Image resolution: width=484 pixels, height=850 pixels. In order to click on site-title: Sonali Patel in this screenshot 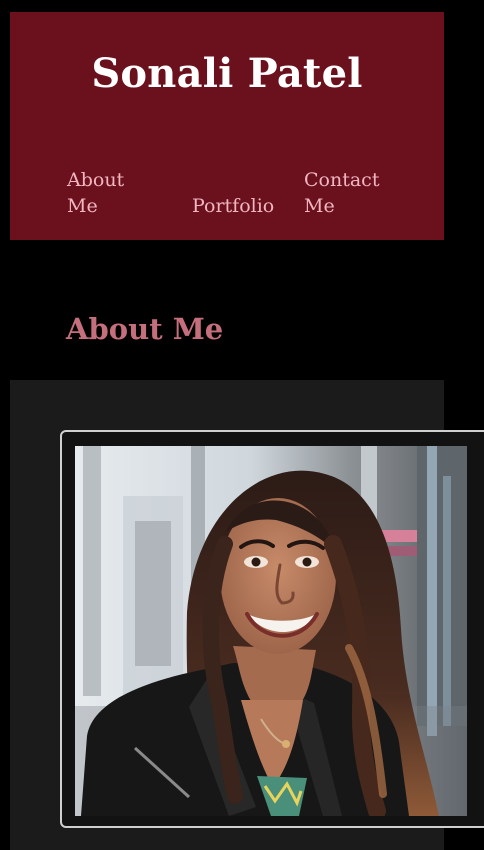, I will do `click(227, 73)`.